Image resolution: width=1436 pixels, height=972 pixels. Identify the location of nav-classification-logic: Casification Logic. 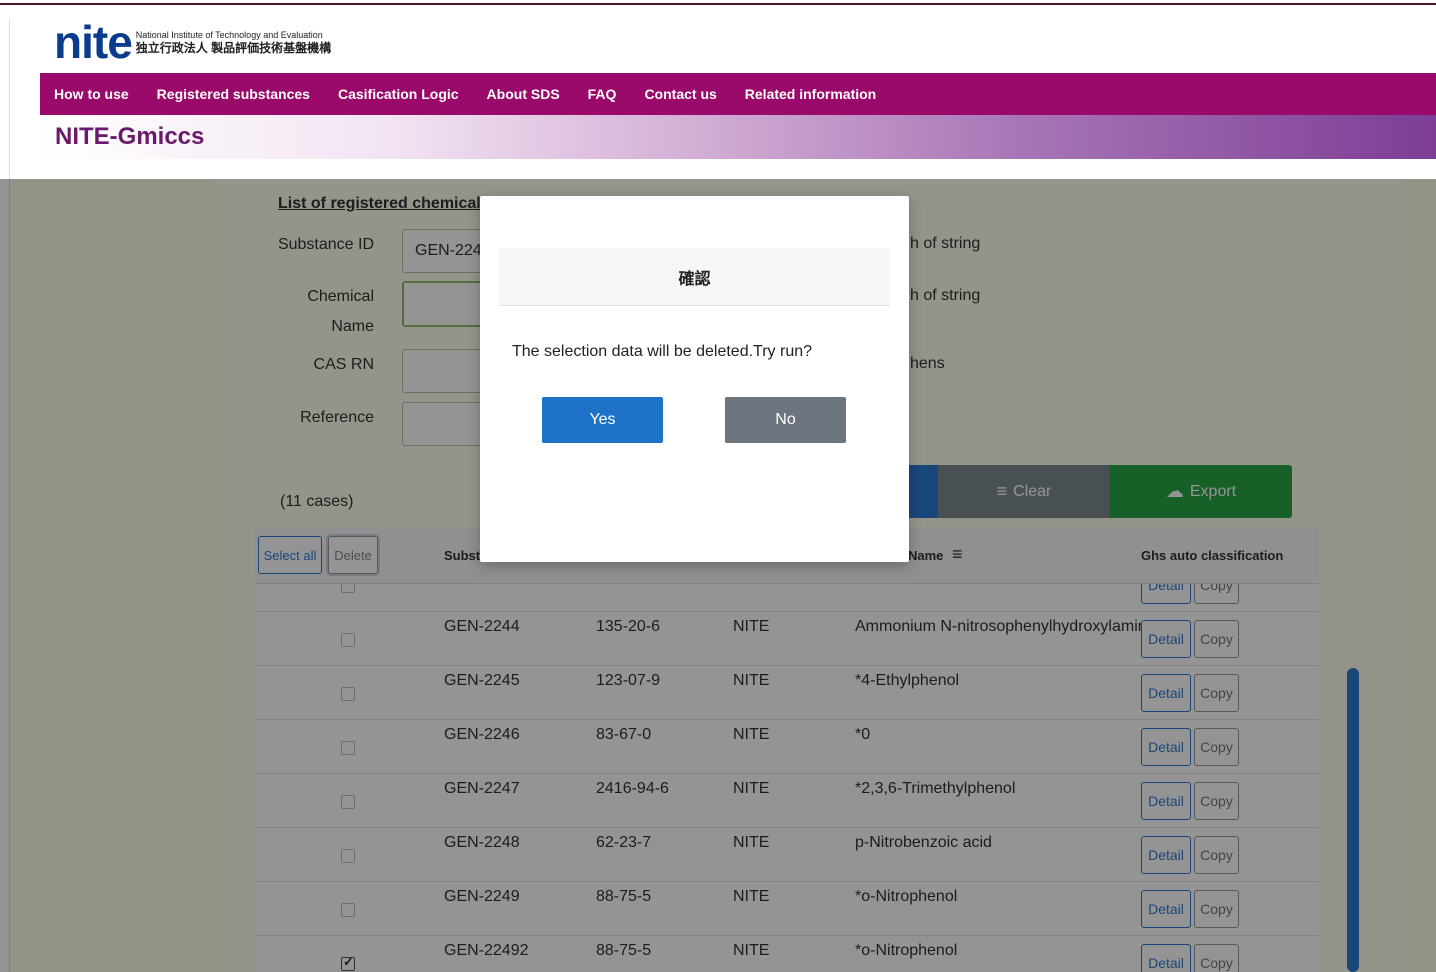
(398, 94).